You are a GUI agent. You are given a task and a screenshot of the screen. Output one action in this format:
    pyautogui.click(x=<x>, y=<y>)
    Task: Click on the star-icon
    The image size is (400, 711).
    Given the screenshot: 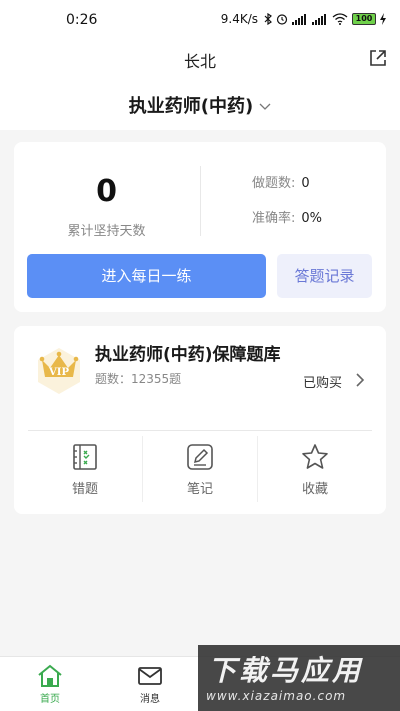 What is the action you would take?
    pyautogui.click(x=315, y=456)
    